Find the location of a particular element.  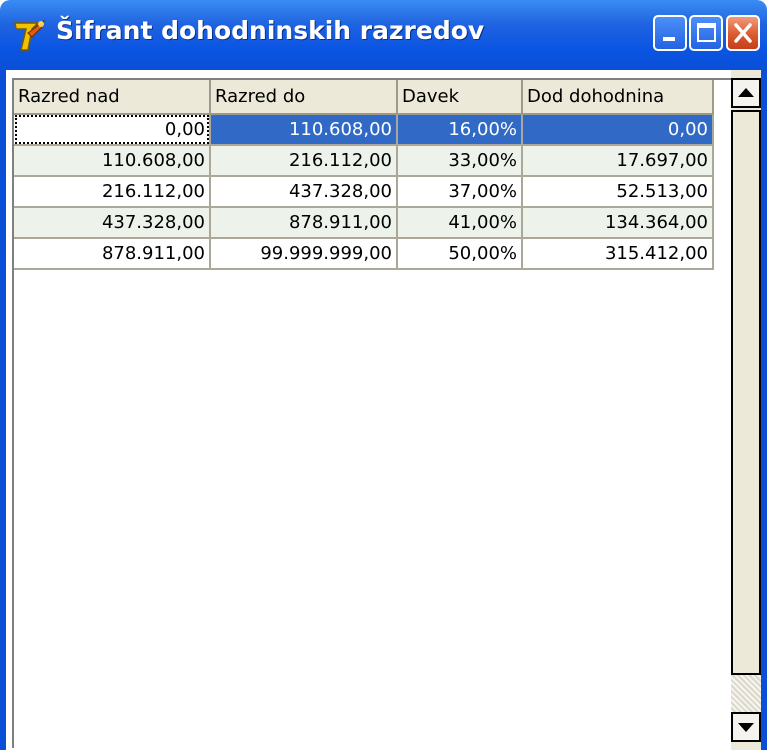

cell-dod-dohodnina: 17.697,00 is located at coordinates (618, 161).